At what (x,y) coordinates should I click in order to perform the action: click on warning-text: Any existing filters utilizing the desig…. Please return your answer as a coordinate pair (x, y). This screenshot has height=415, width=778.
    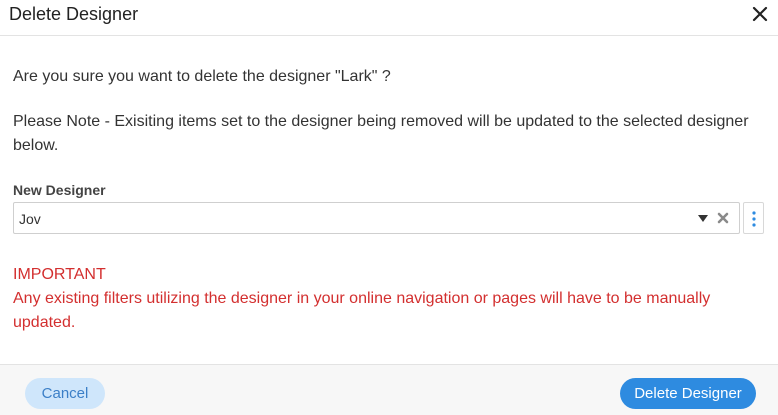
    Looking at the image, I should click on (362, 310).